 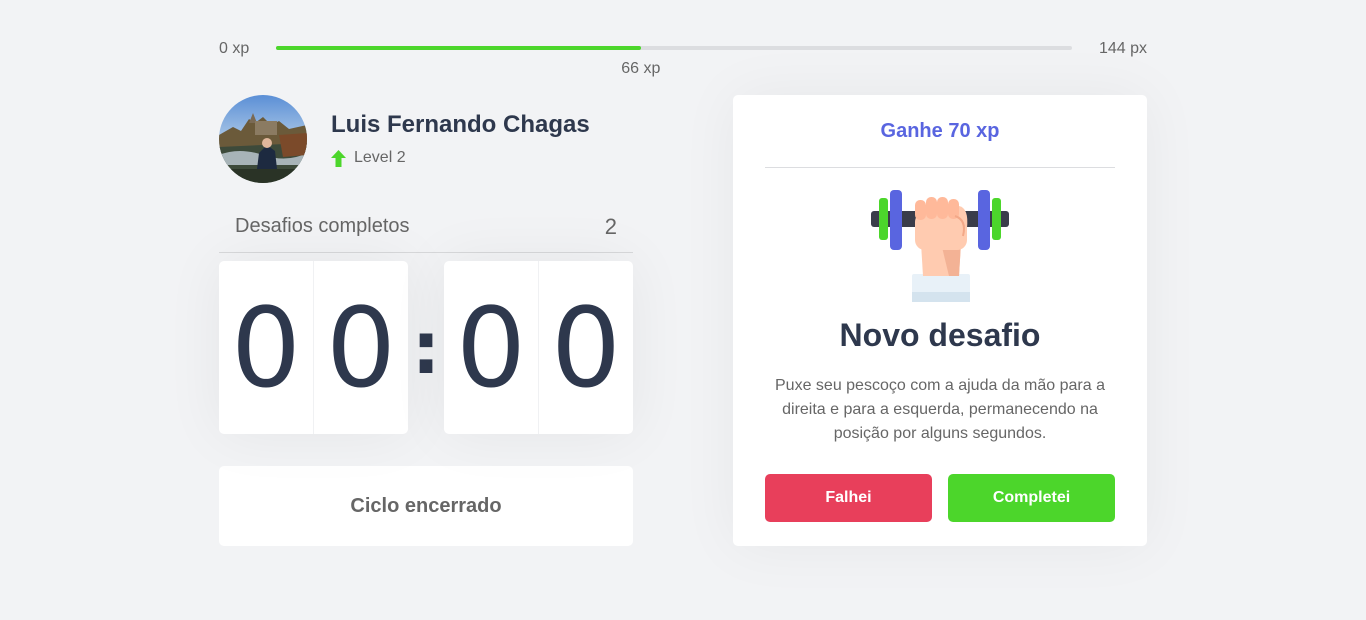 I want to click on challenge-title: Novo desafio, so click(x=940, y=335).